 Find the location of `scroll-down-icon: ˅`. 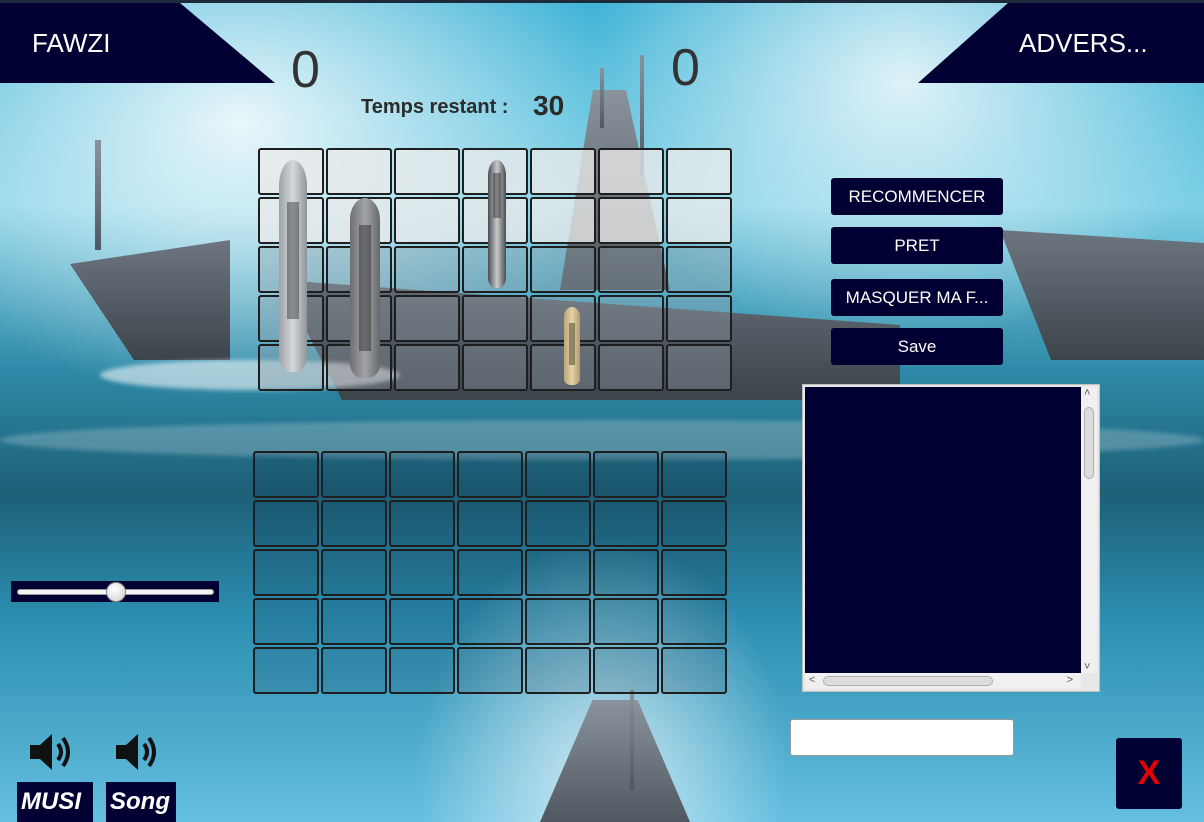

scroll-down-icon: ˅ is located at coordinates (1087, 667).